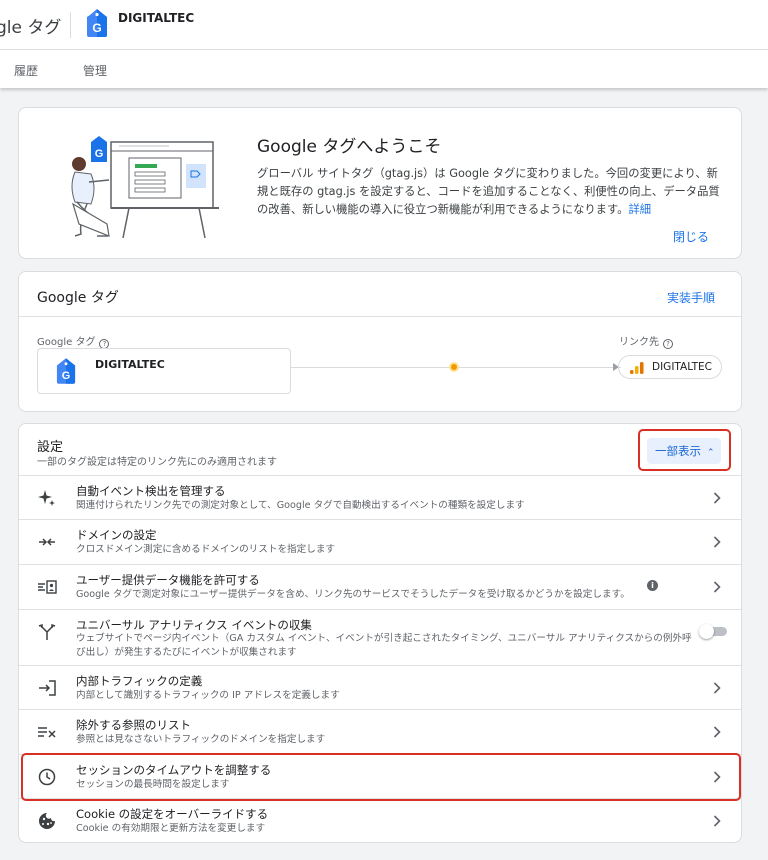 The width and height of the screenshot is (768, 860). Describe the element at coordinates (172, 814) in the screenshot. I see `setting-title: Cookie の設定をオーバーライドする` at that location.